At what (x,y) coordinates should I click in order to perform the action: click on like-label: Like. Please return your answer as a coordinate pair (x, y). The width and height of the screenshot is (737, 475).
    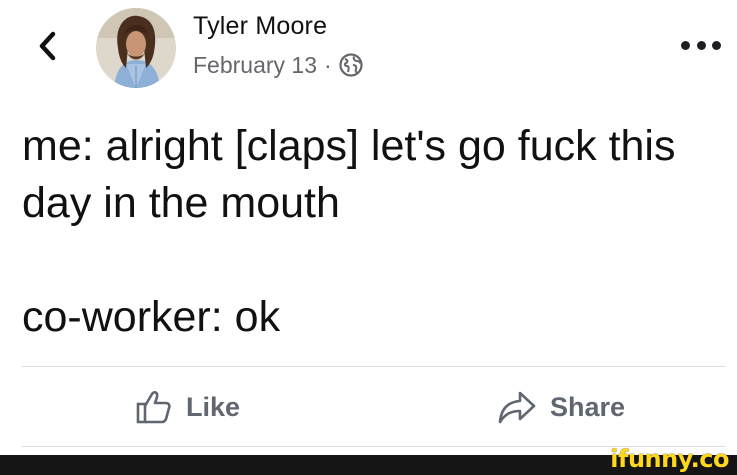
    Looking at the image, I should click on (213, 406).